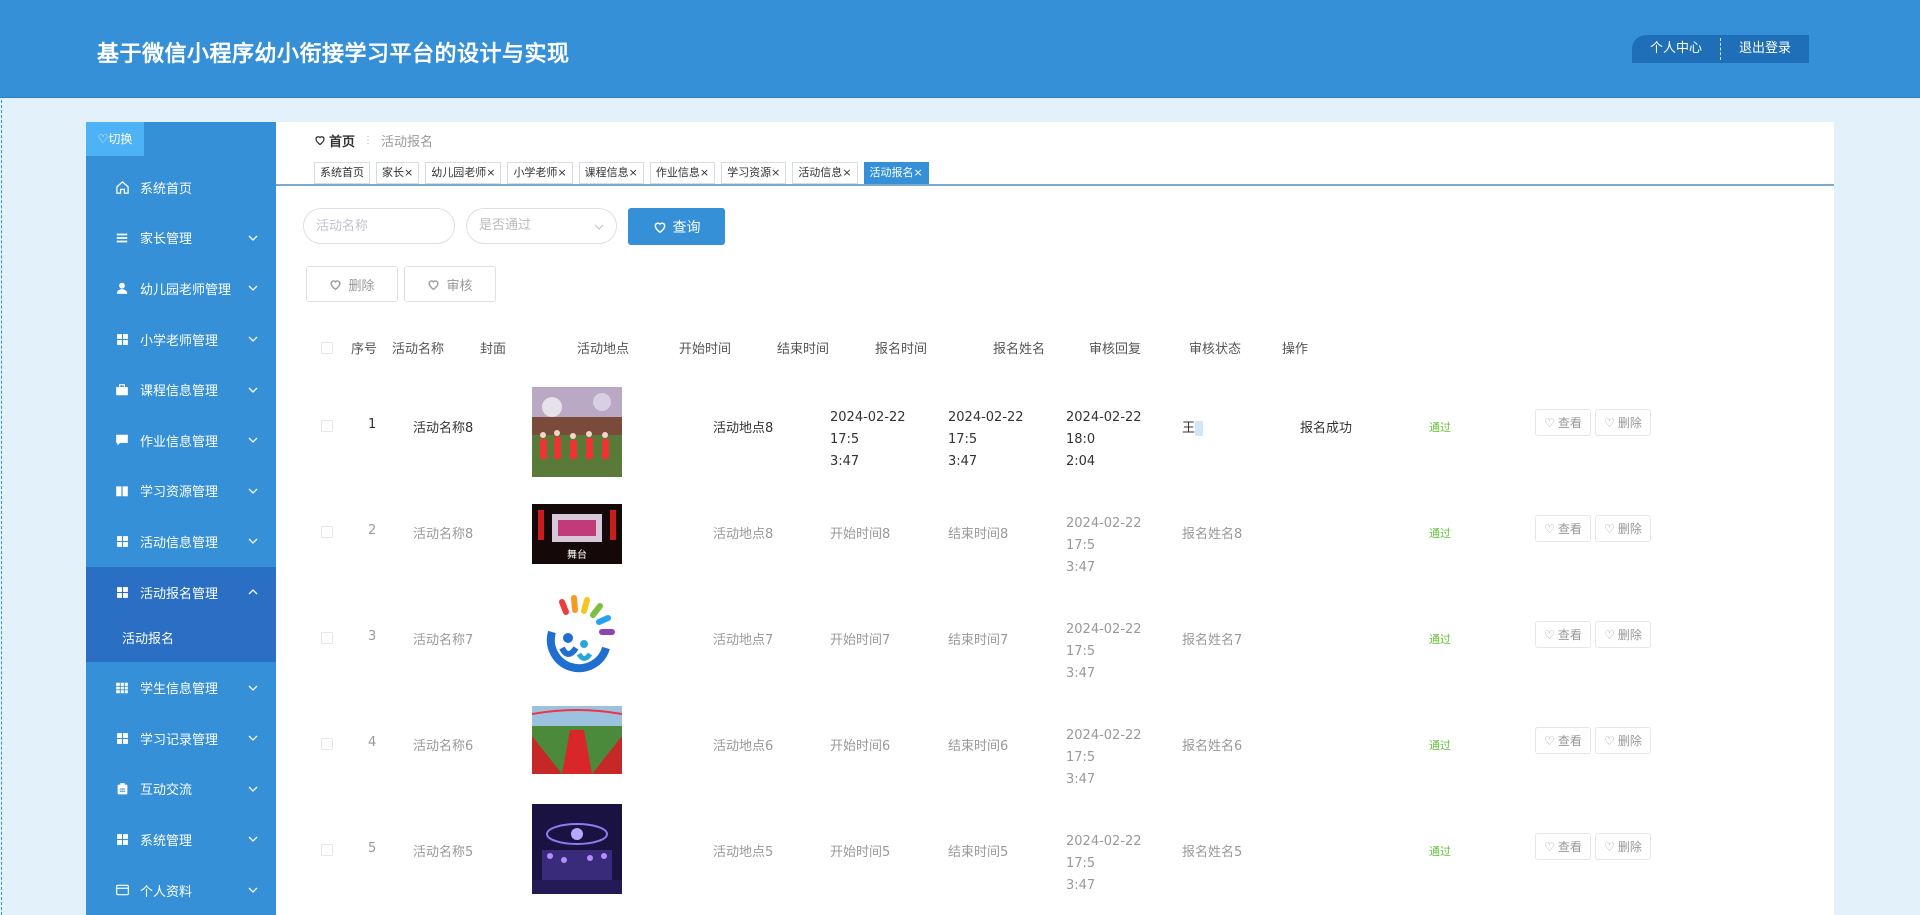 This screenshot has height=915, width=1920. I want to click on logout-button: 退出登录, so click(1765, 49).